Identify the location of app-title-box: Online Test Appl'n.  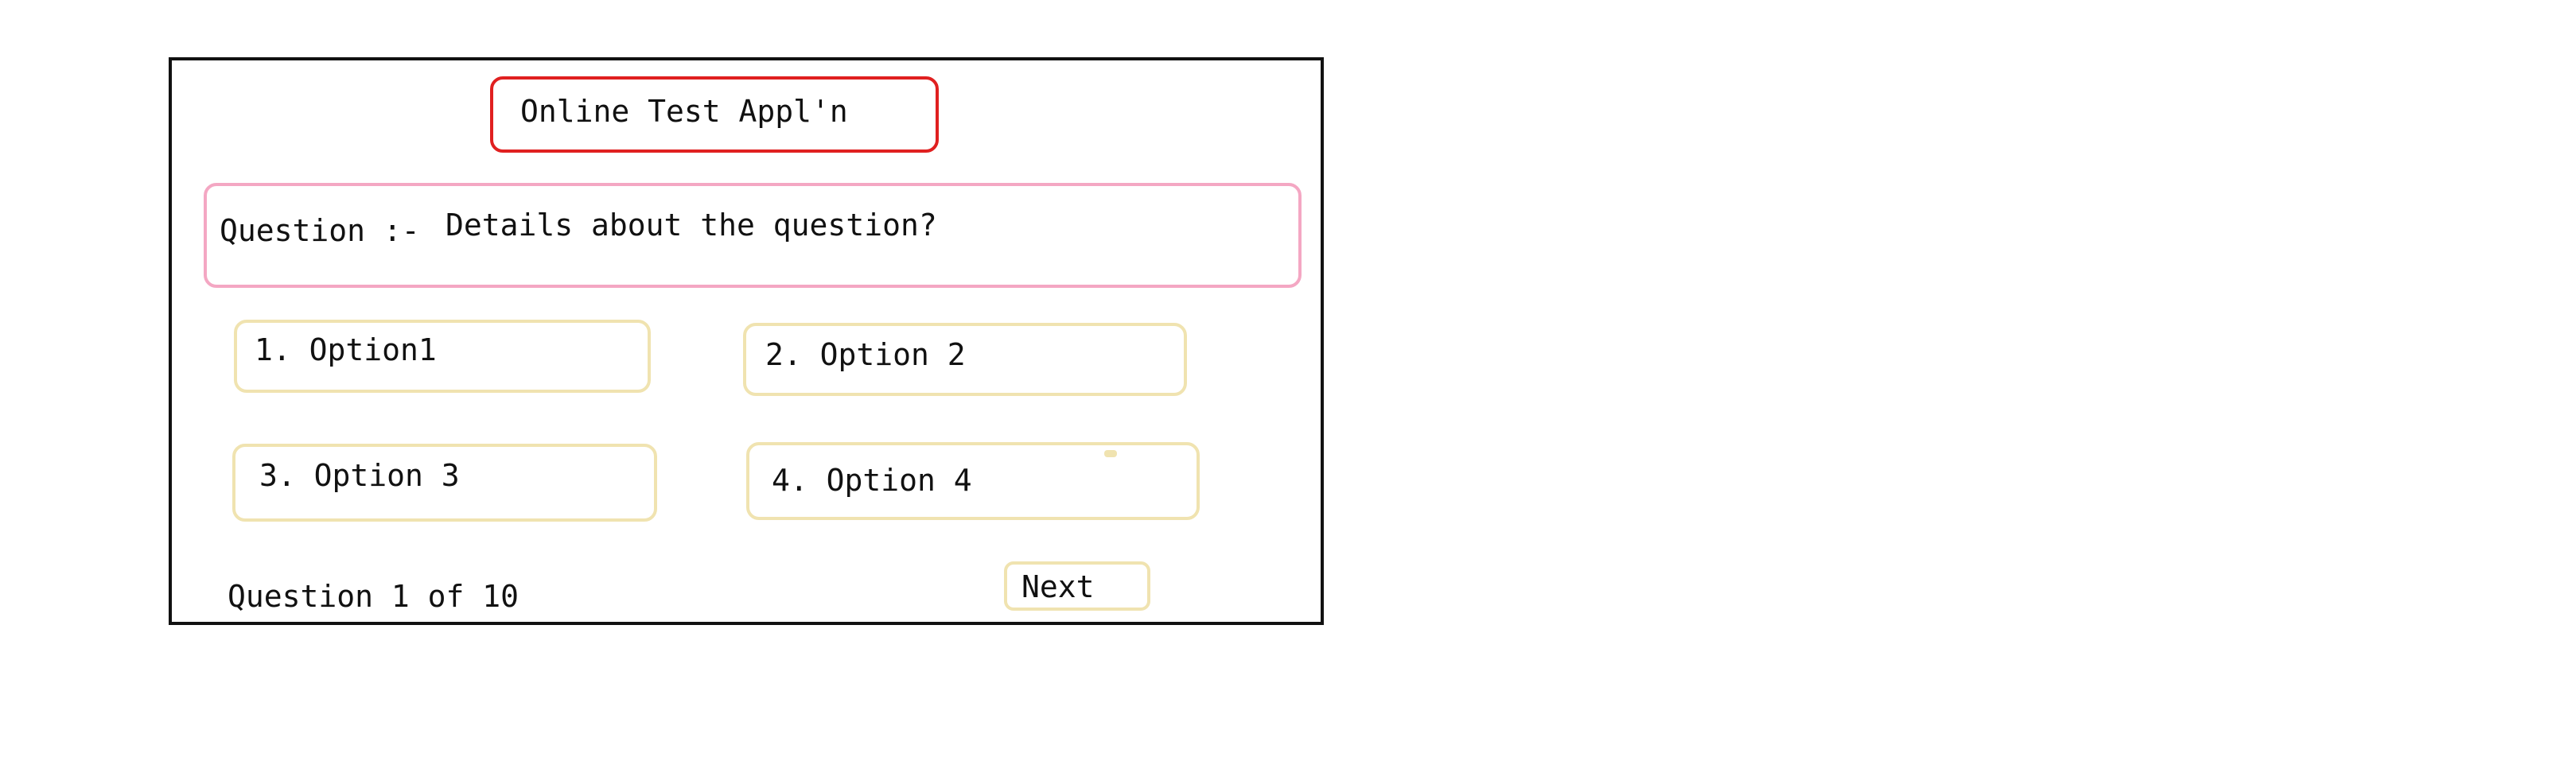
(715, 114).